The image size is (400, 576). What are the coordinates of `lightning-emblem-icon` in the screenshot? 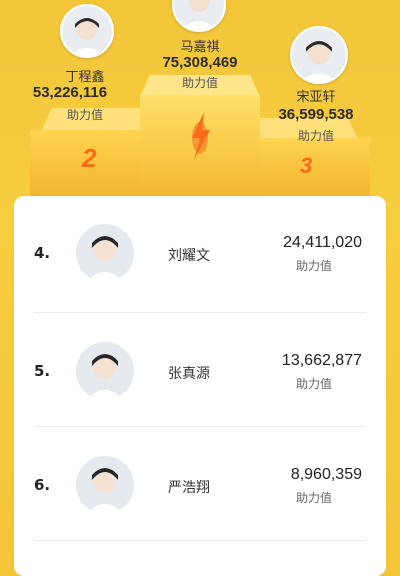 It's located at (201, 136).